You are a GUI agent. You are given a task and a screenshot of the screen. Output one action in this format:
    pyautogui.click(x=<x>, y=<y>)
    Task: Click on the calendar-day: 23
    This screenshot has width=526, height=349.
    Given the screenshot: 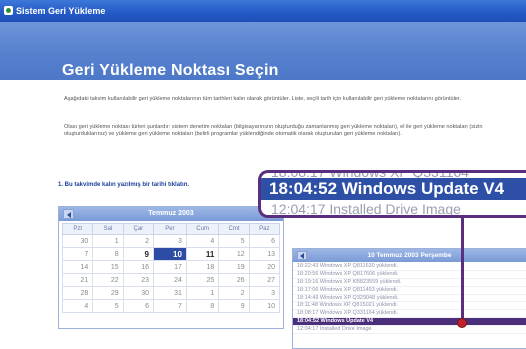 What is the action you would take?
    pyautogui.click(x=138, y=280)
    